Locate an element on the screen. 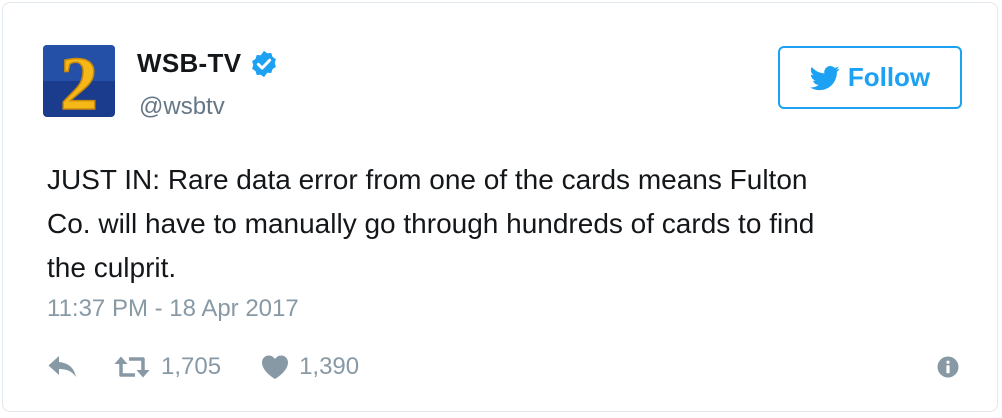 Image resolution: width=1002 pixels, height=418 pixels. svg-text: 2 is located at coordinates (79, 81).